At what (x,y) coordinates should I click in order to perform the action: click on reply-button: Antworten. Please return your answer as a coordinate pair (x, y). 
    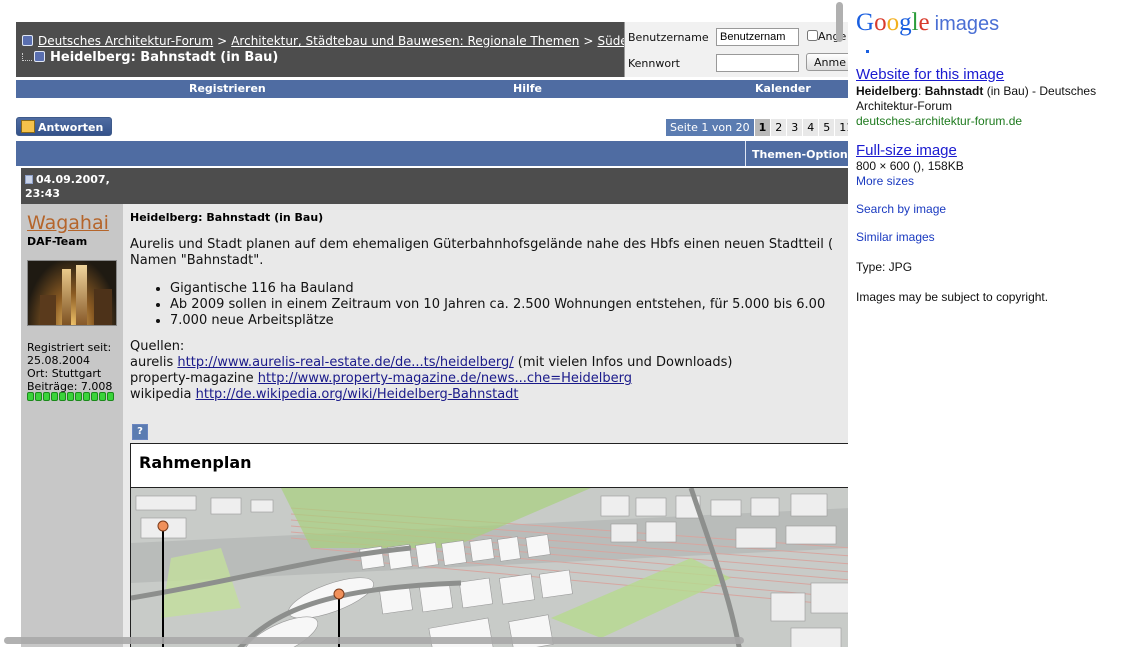
    Looking at the image, I should click on (64, 126).